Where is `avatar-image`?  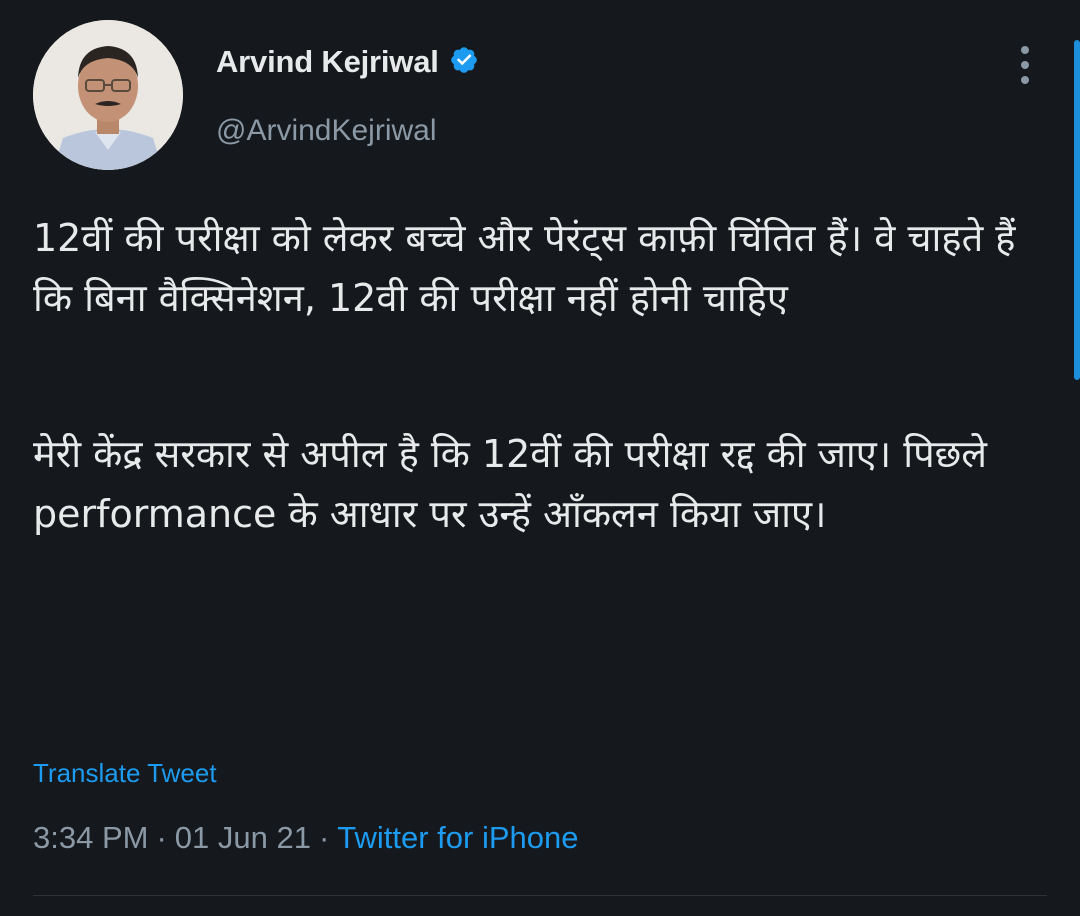
avatar-image is located at coordinates (108, 95).